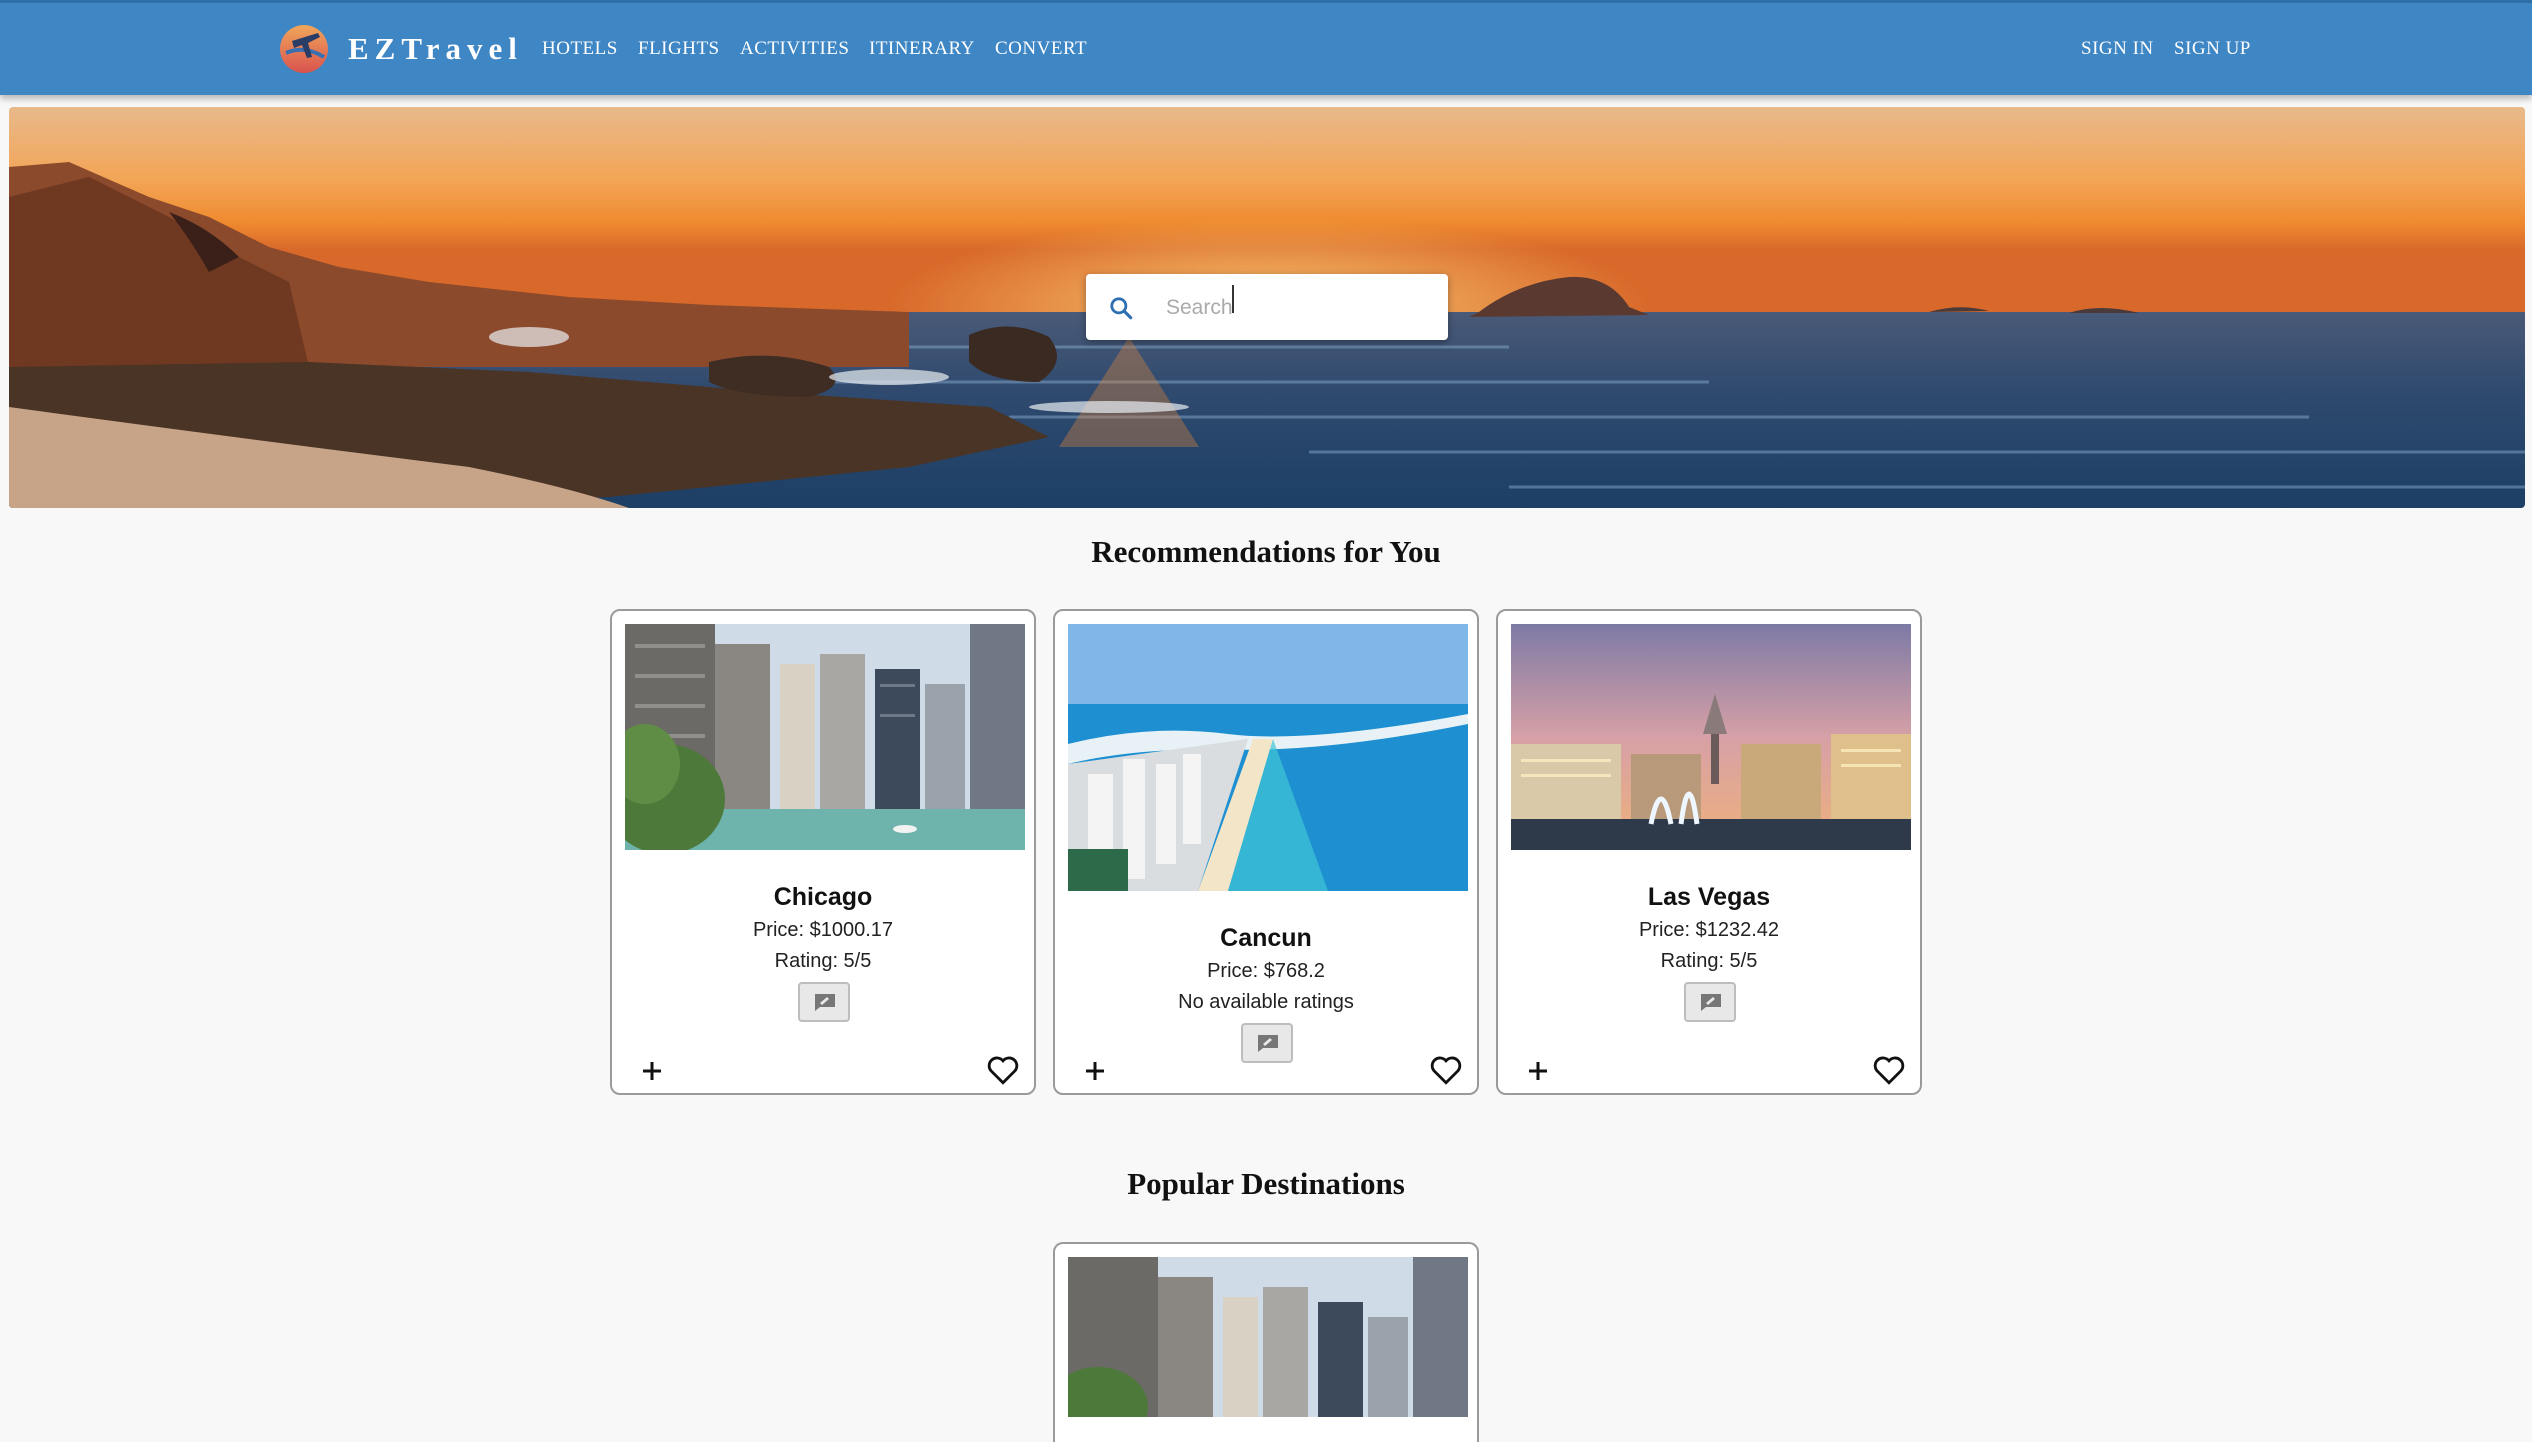 The width and height of the screenshot is (2532, 1442). I want to click on text-cursor-icon, so click(1233, 299).